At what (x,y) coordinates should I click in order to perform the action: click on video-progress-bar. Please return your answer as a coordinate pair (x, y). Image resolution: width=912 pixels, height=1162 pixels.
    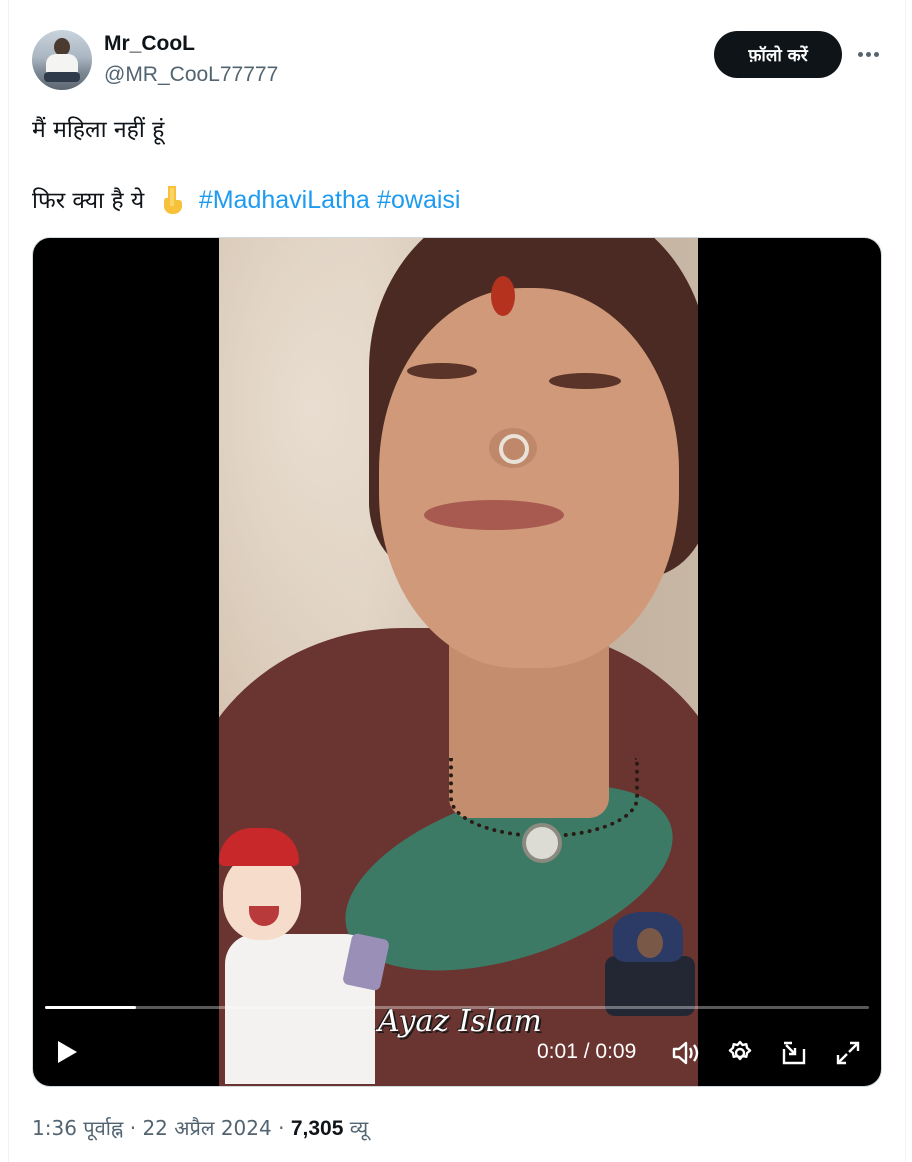
    Looking at the image, I should click on (457, 1007).